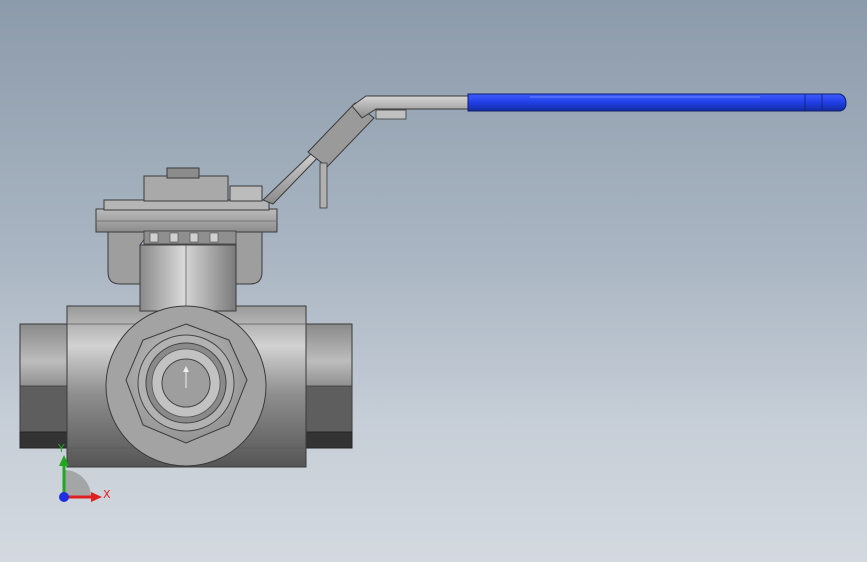 This screenshot has height=562, width=867. What do you see at coordinates (657, 102) in the screenshot?
I see `handle-grip` at bounding box center [657, 102].